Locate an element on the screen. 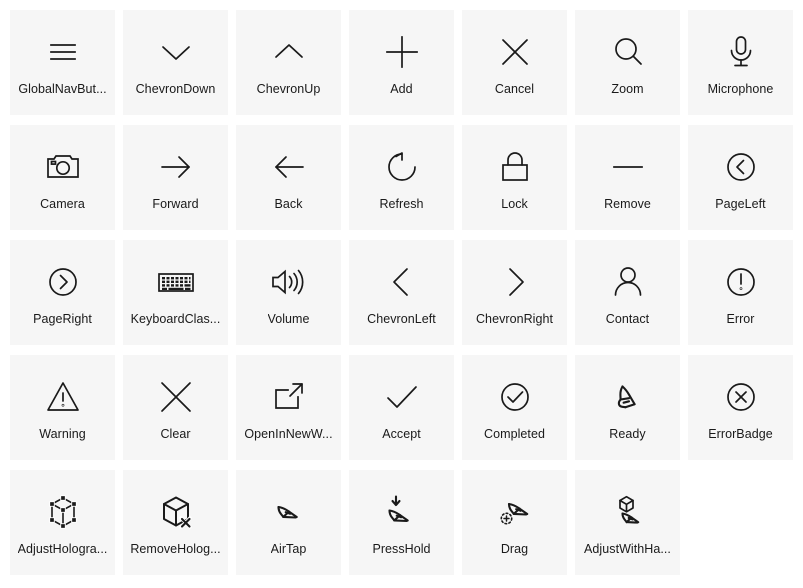 This screenshot has width=803, height=588. icon-tile-label: ChevronLeft is located at coordinates (401, 319).